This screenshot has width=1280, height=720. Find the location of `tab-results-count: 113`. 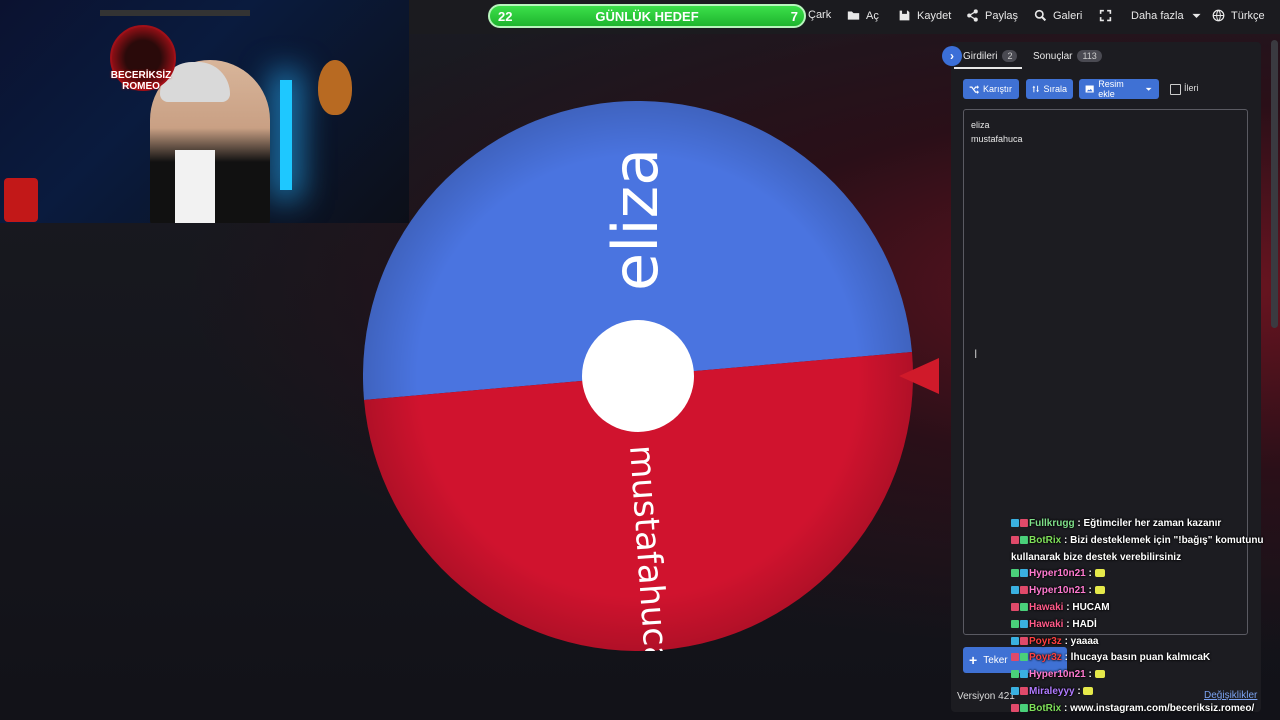

tab-results-count: 113 is located at coordinates (1089, 56).